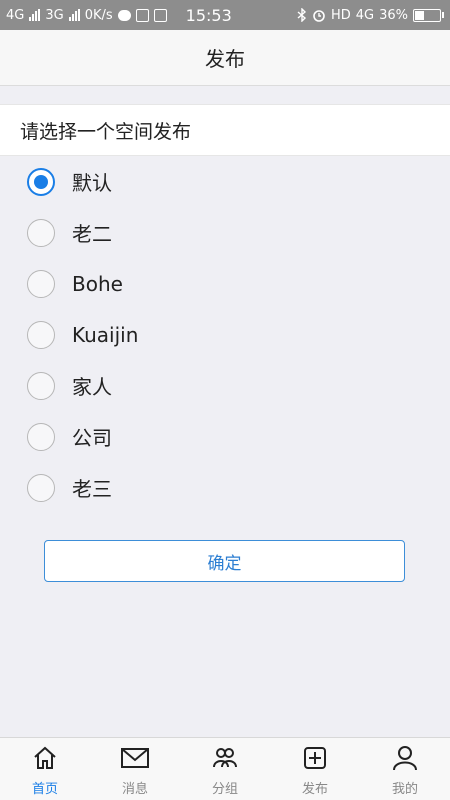 The width and height of the screenshot is (450, 800). What do you see at coordinates (45, 757) in the screenshot?
I see `home-icon` at bounding box center [45, 757].